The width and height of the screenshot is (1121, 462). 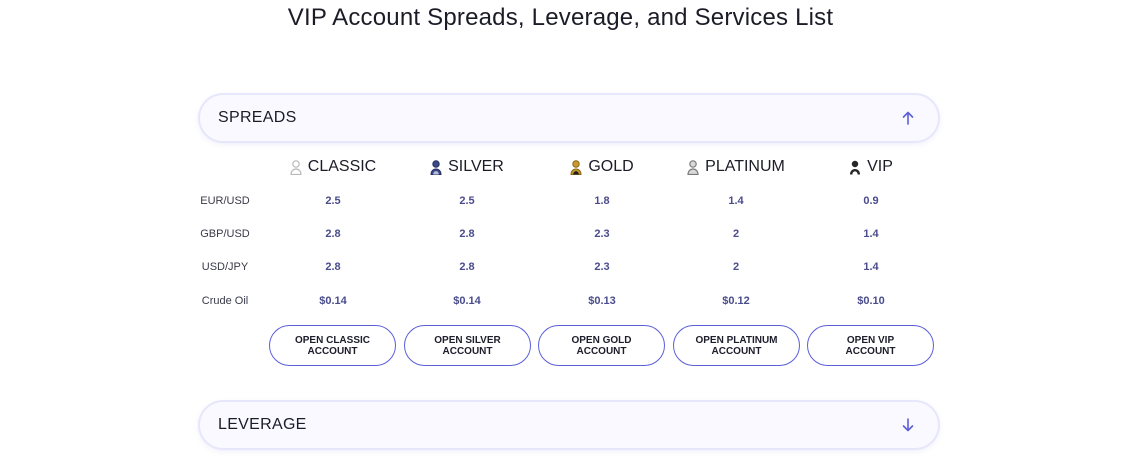 What do you see at coordinates (257, 117) in the screenshot?
I see `spreads-section-label: SPREADS` at bounding box center [257, 117].